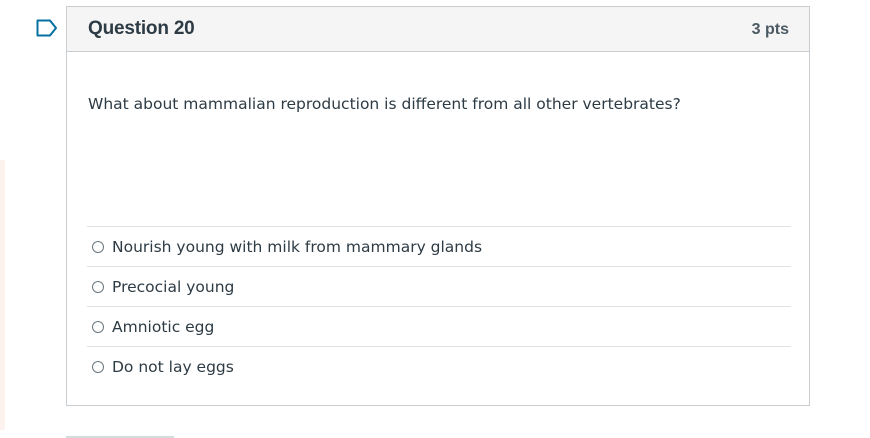 The height and width of the screenshot is (438, 870). Describe the element at coordinates (163, 326) in the screenshot. I see `answer-label: Amniotic egg` at that location.